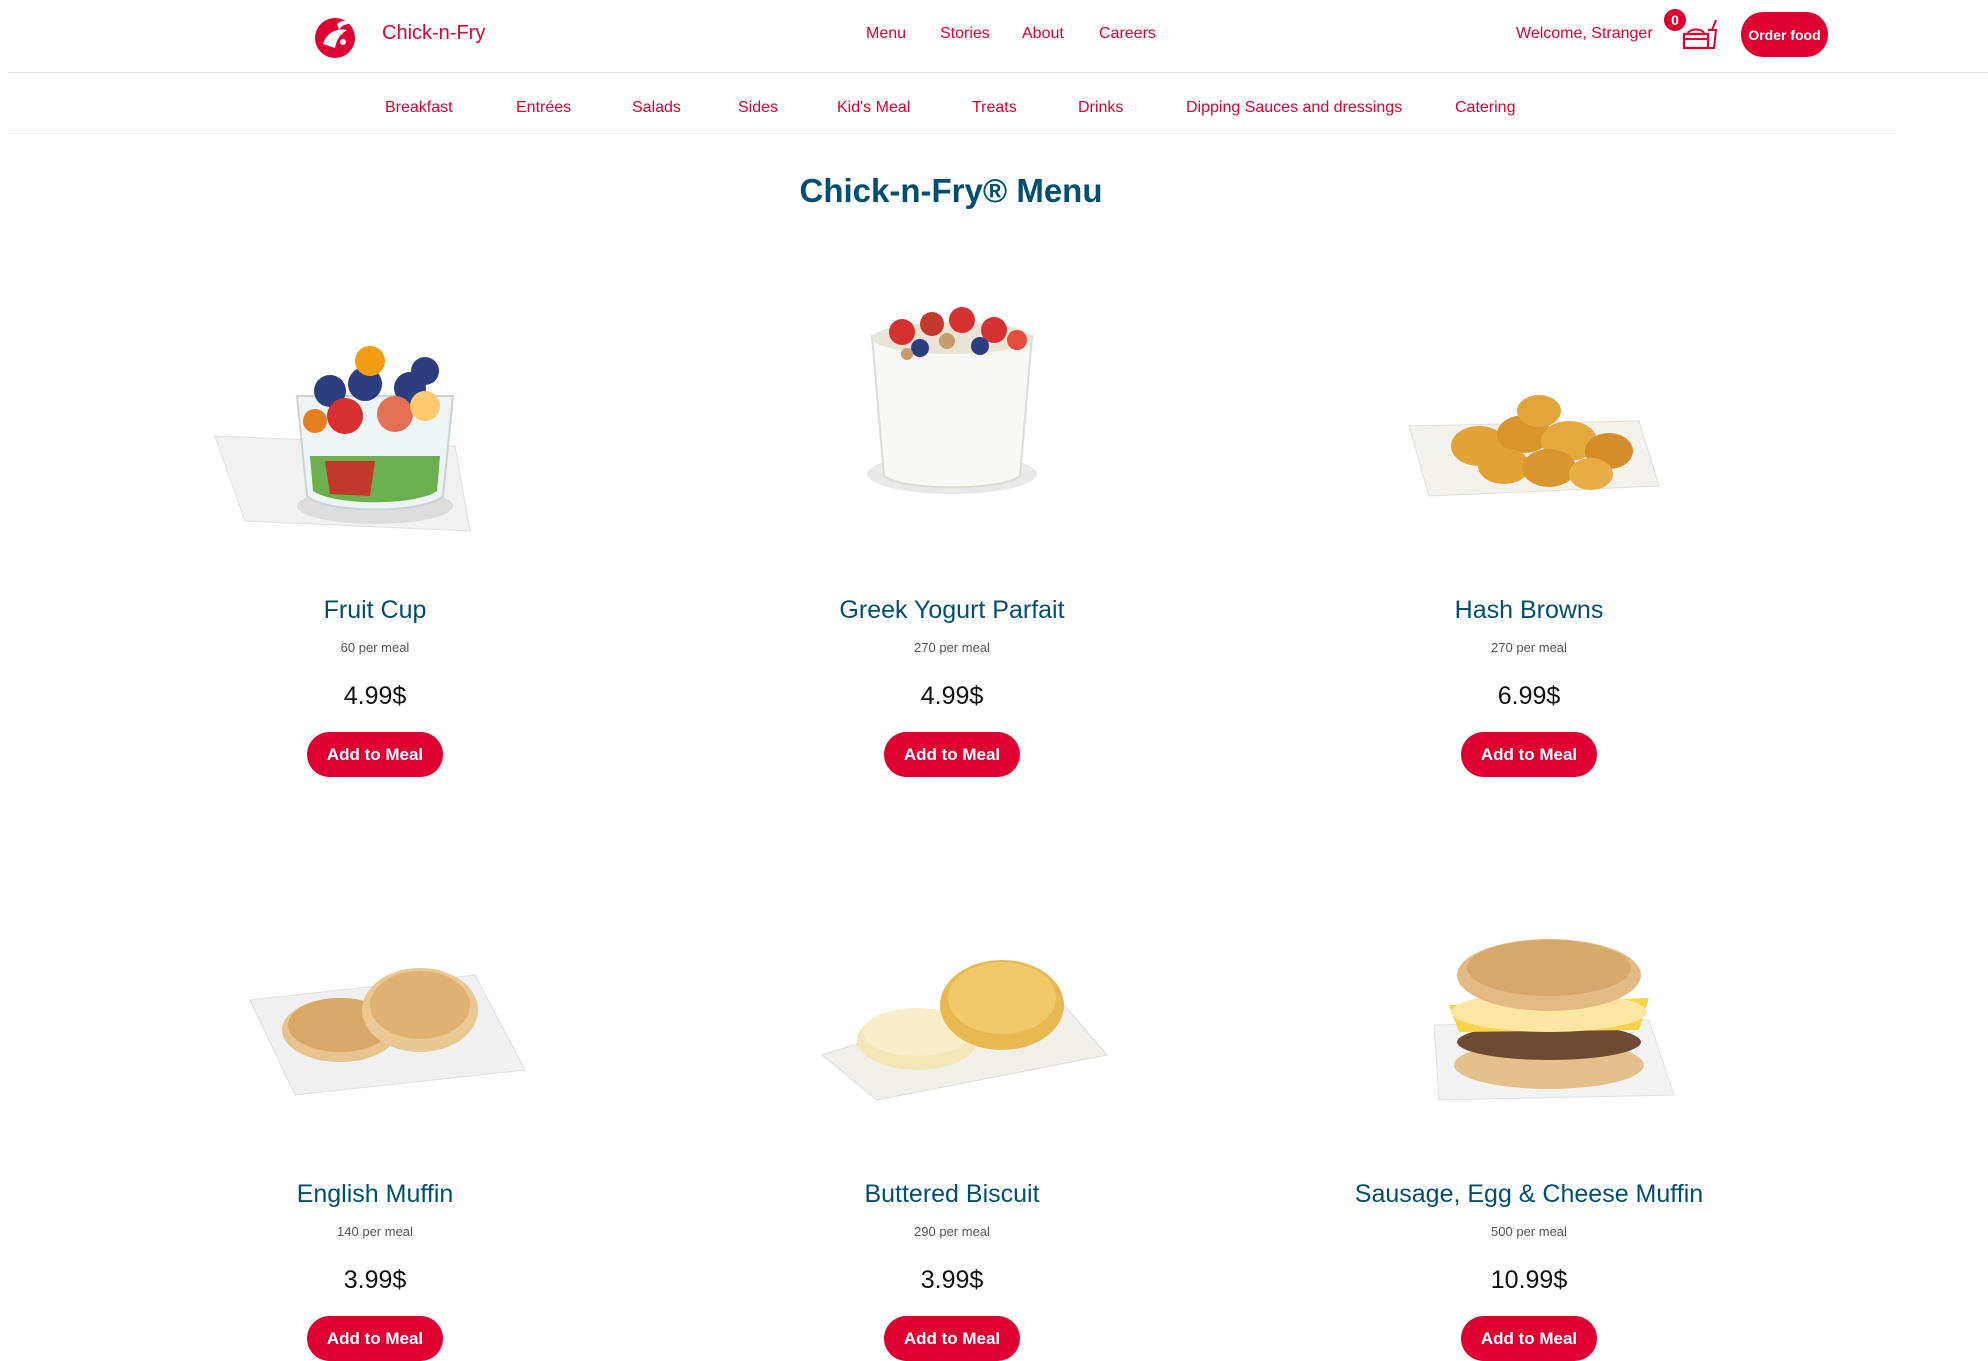 This screenshot has height=1361, width=1988. Describe the element at coordinates (1702, 30) in the screenshot. I see `food-bag-icon` at that location.